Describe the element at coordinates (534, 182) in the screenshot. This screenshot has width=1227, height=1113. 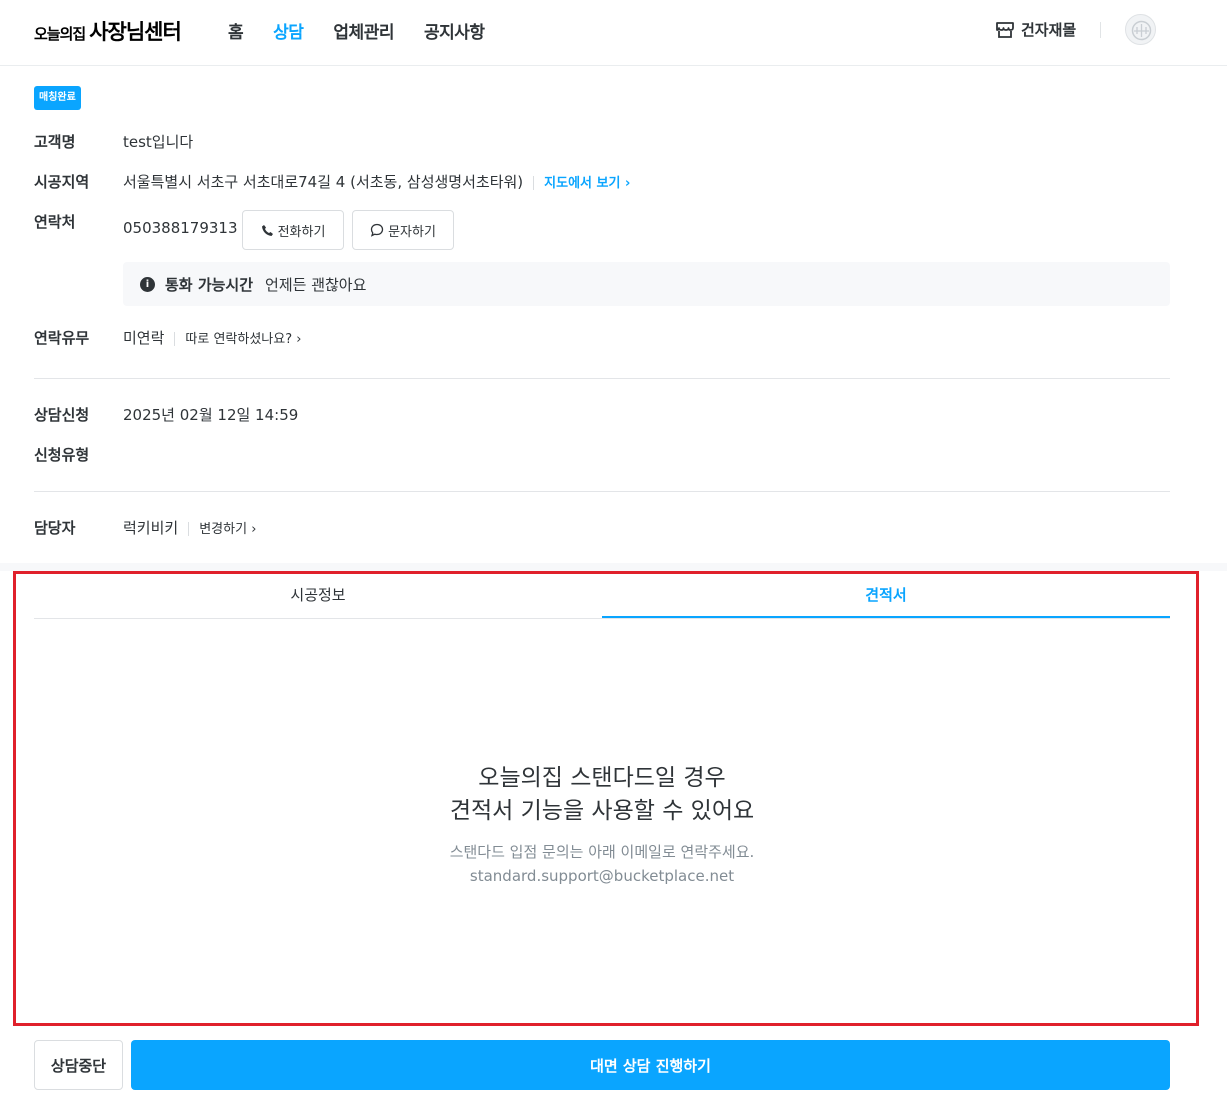
I see `area-divider` at that location.